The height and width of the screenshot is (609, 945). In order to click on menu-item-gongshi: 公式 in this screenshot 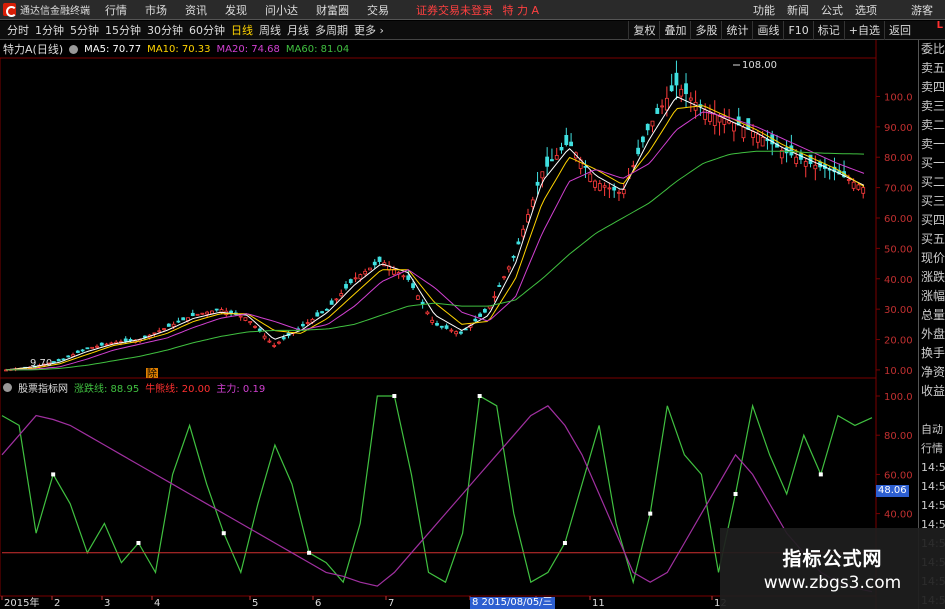, I will do `click(832, 10)`.